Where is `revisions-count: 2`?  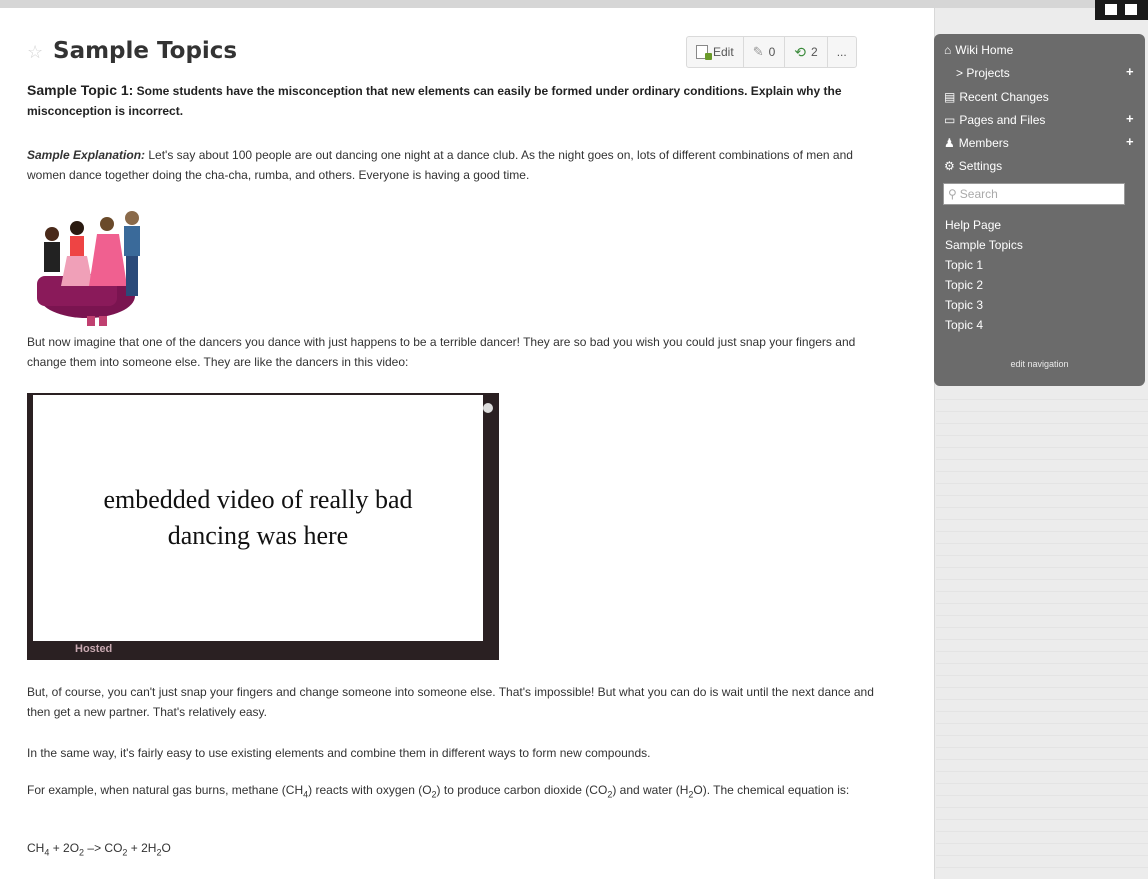 revisions-count: 2 is located at coordinates (814, 52).